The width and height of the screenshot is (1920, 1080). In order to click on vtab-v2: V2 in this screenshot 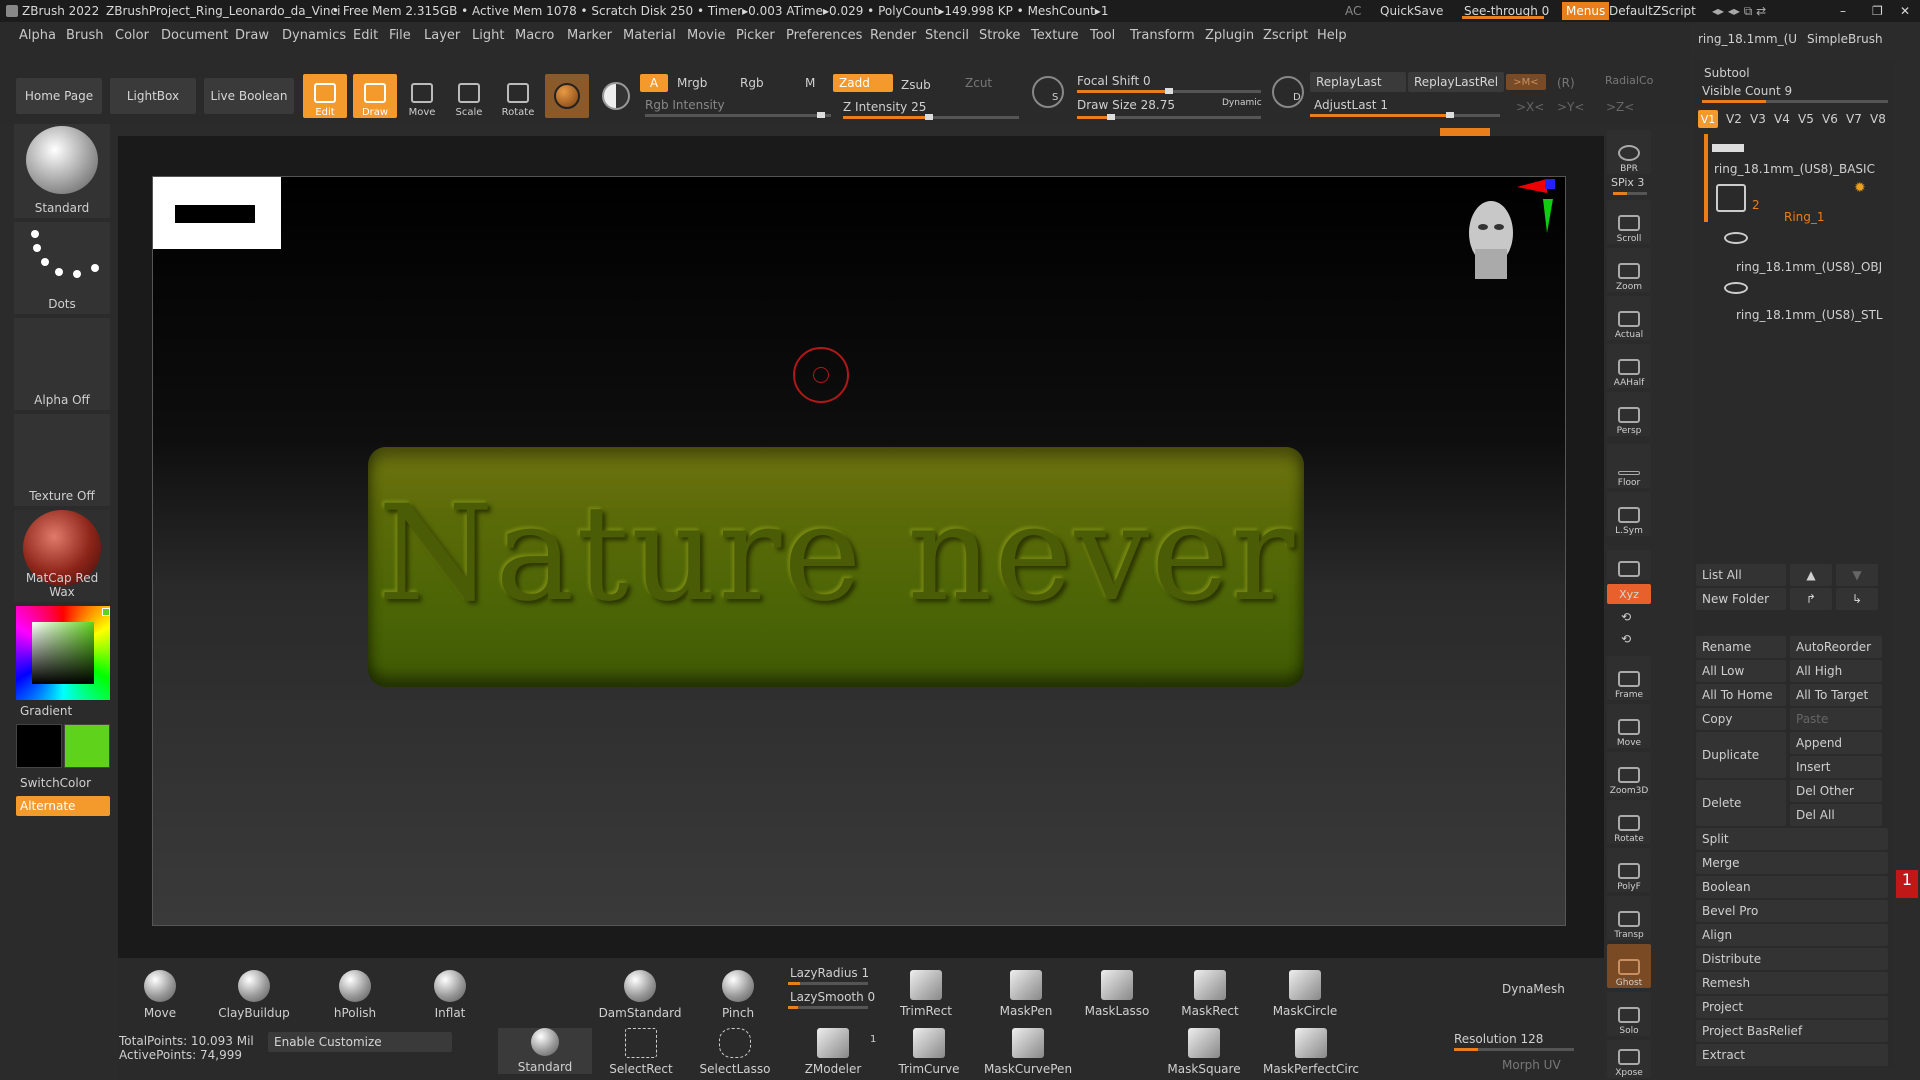, I will do `click(1734, 119)`.